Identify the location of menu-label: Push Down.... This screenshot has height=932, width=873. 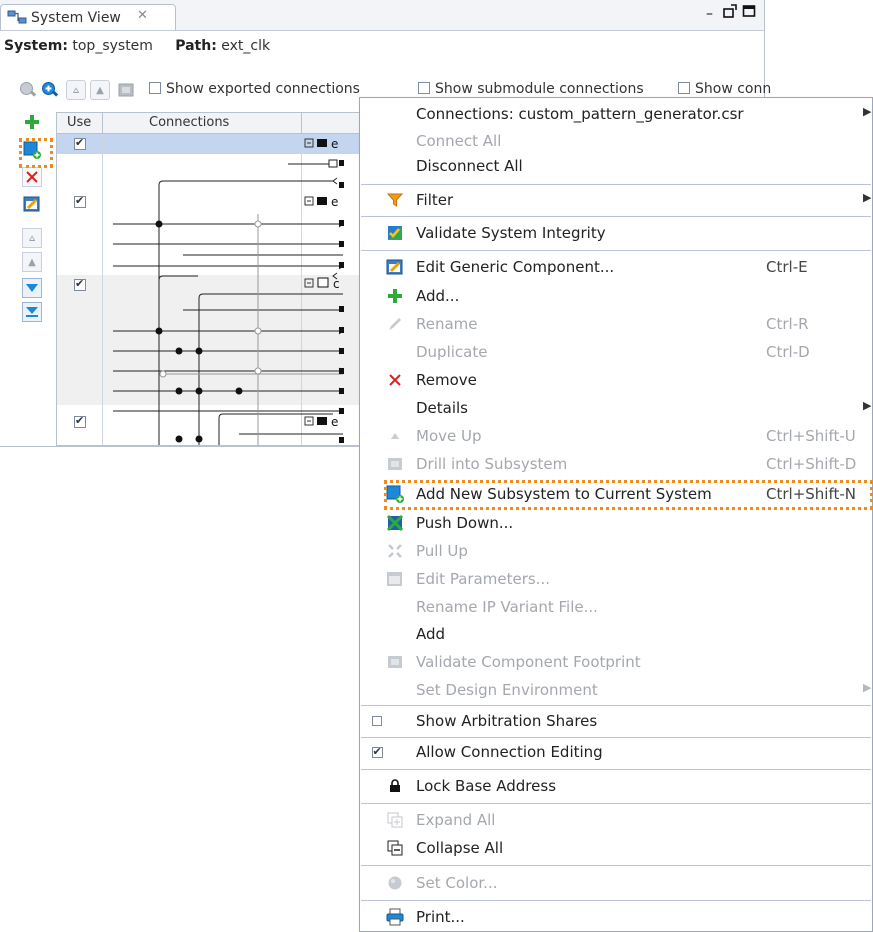
(465, 523).